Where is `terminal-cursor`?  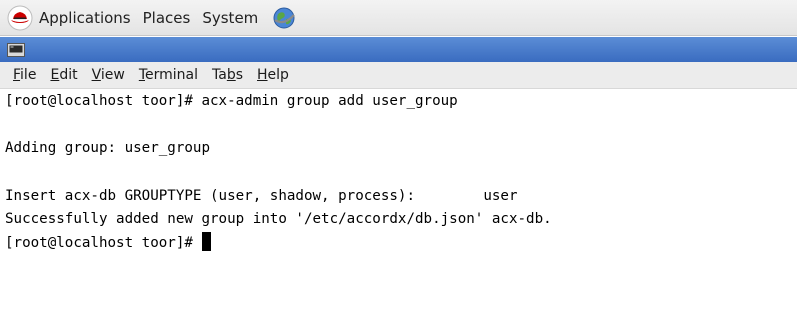
terminal-cursor is located at coordinates (207, 242).